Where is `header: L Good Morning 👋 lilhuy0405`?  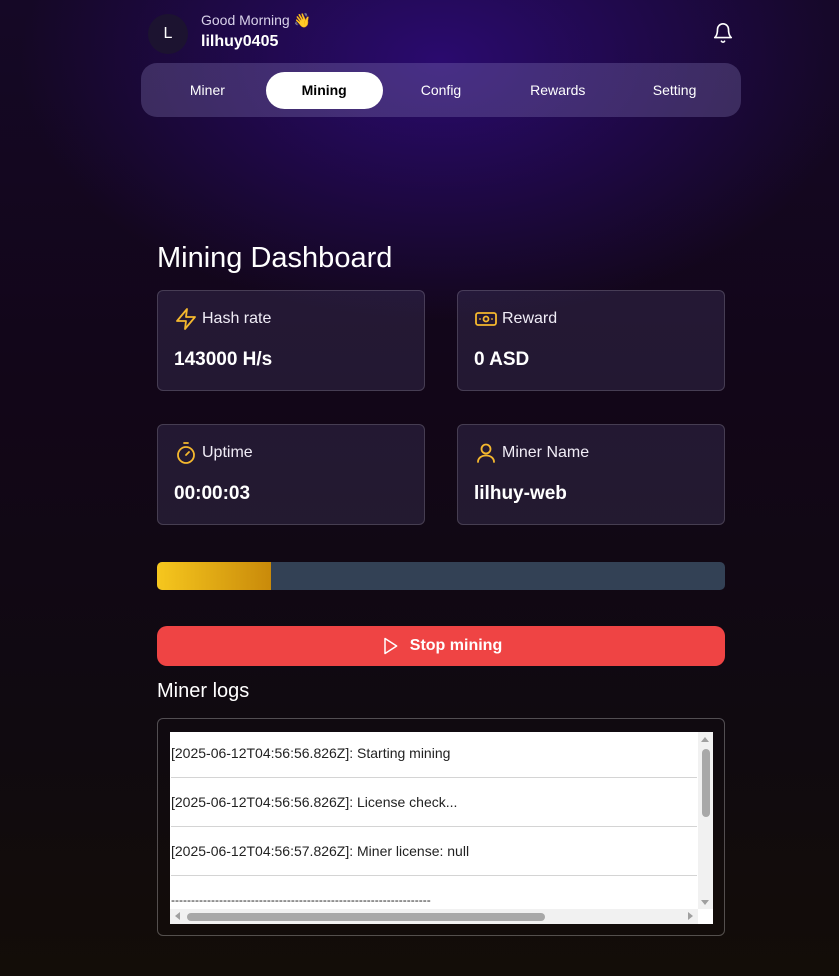 header: L Good Morning 👋 lilhuy0405 is located at coordinates (444, 34).